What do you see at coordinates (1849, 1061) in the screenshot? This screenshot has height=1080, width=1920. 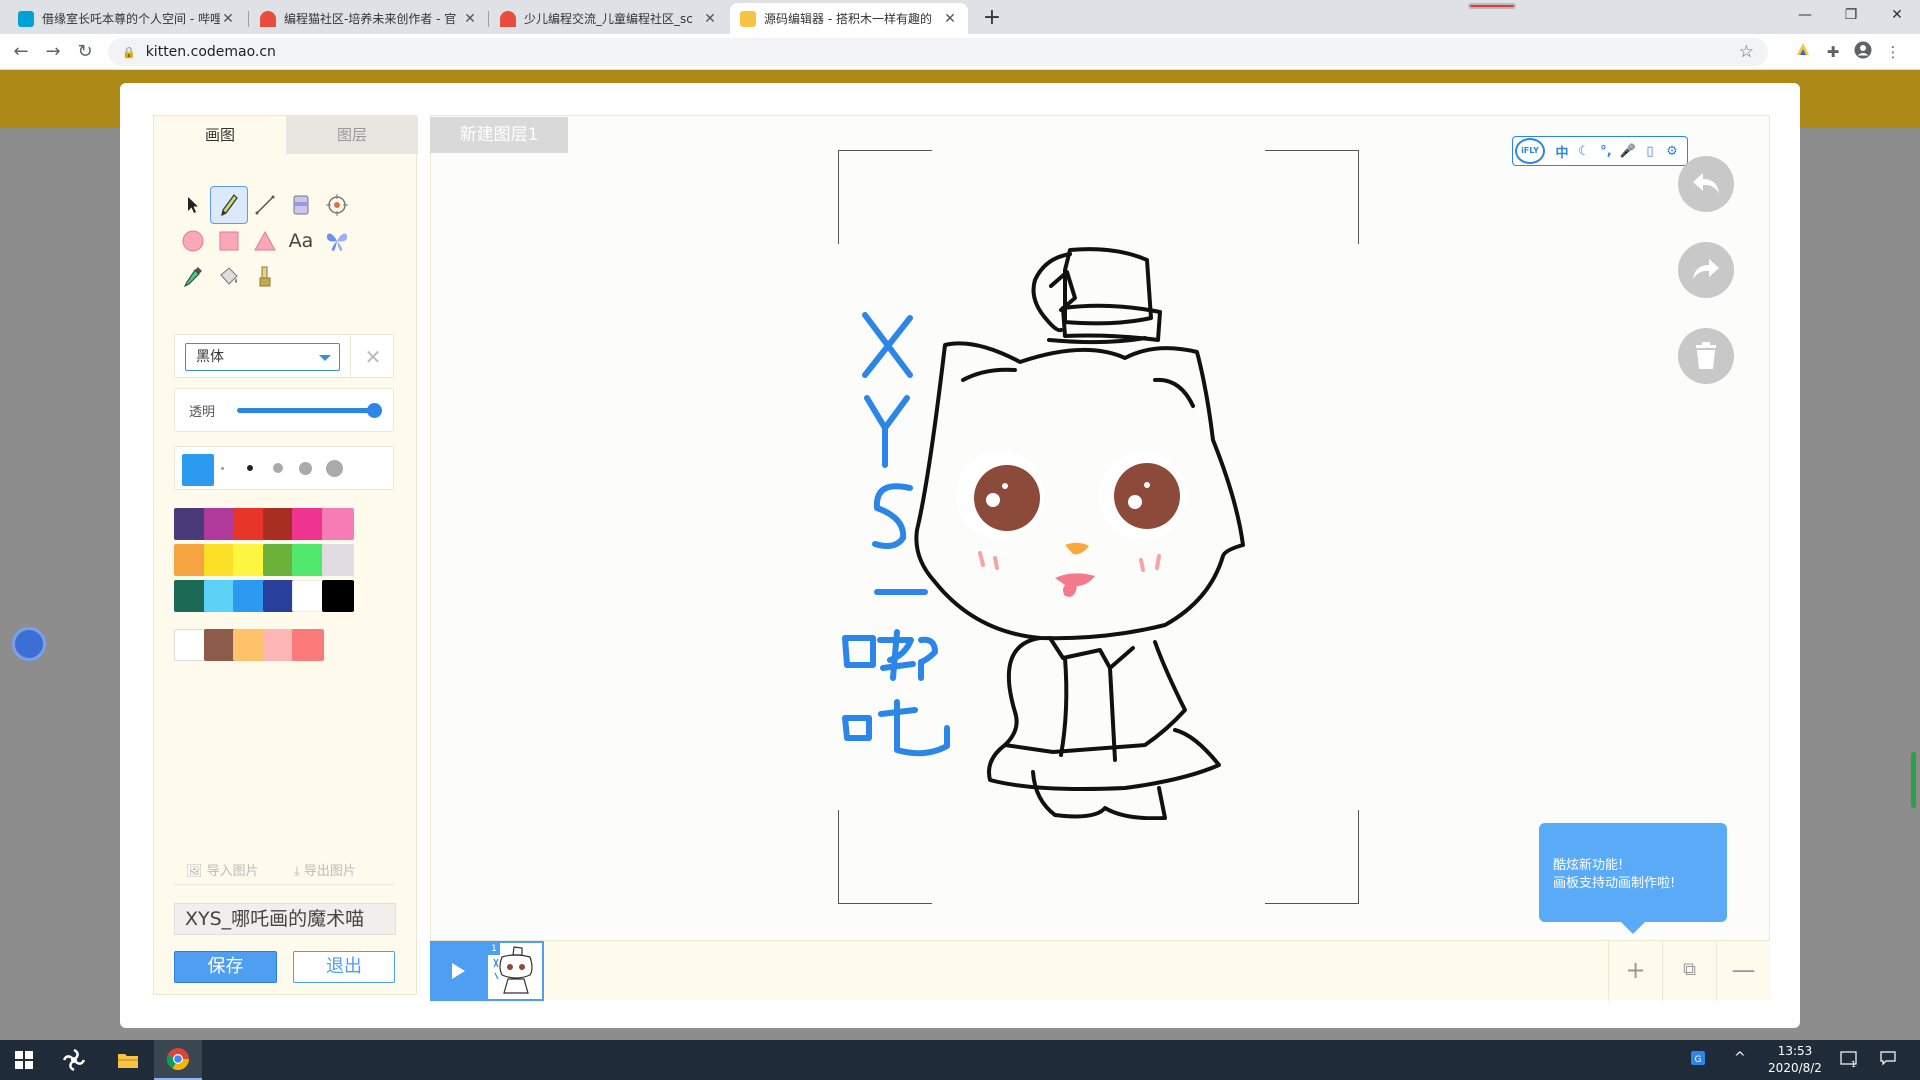 I see `notifications-icon: 1` at bounding box center [1849, 1061].